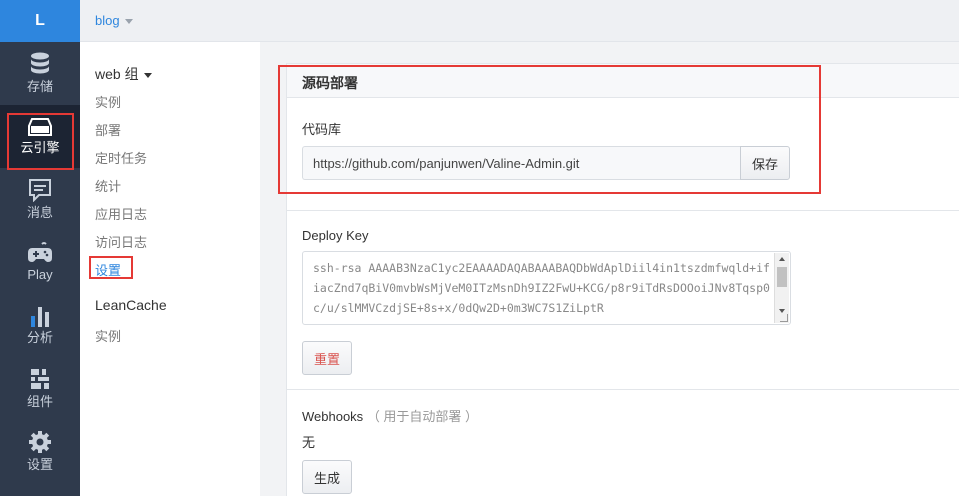  I want to click on repo-input-group: 保存, so click(546, 163).